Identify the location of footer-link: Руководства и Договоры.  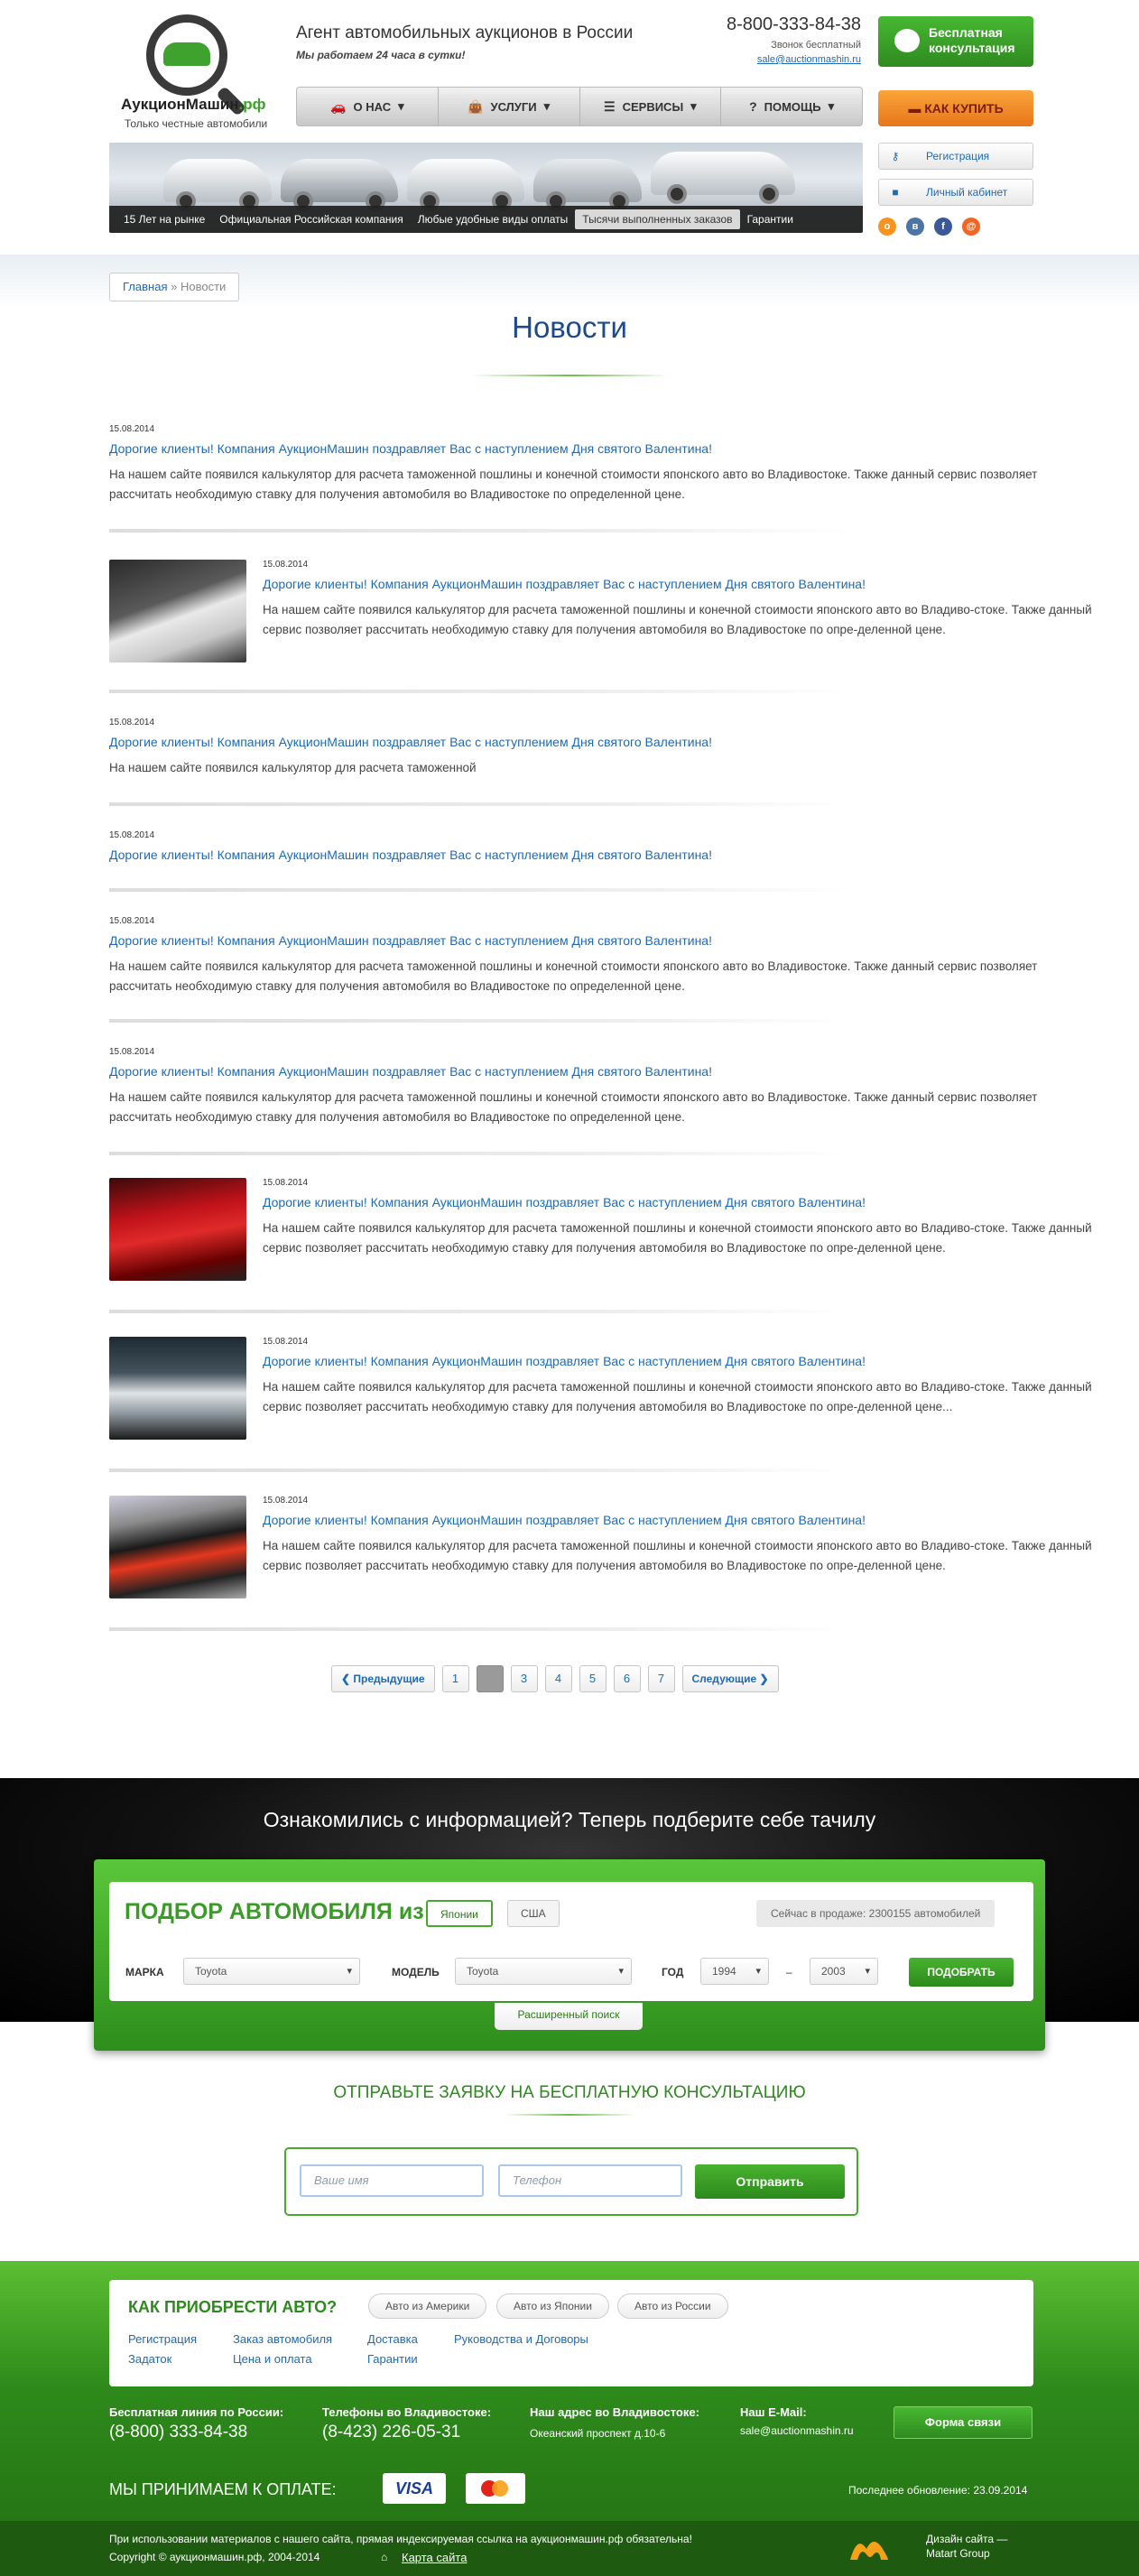
(521, 2339).